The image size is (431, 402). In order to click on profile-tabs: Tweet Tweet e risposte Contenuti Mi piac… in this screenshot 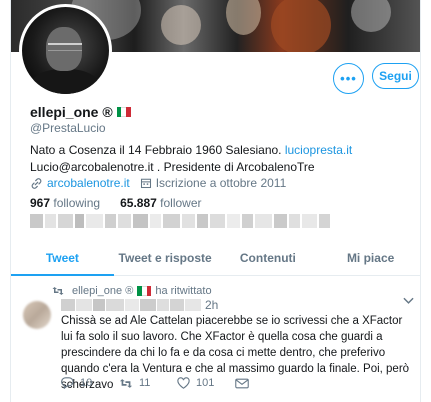, I will do `click(215, 258)`.